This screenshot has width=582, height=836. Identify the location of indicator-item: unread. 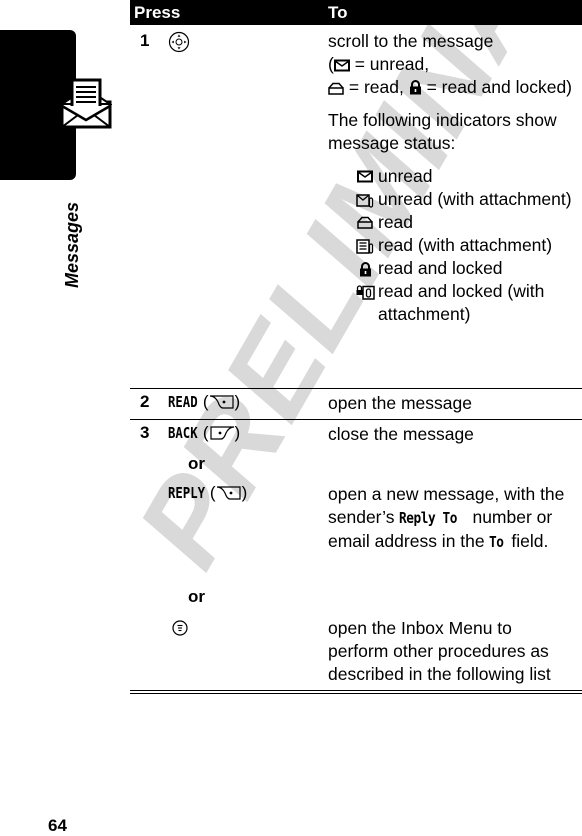
(464, 176).